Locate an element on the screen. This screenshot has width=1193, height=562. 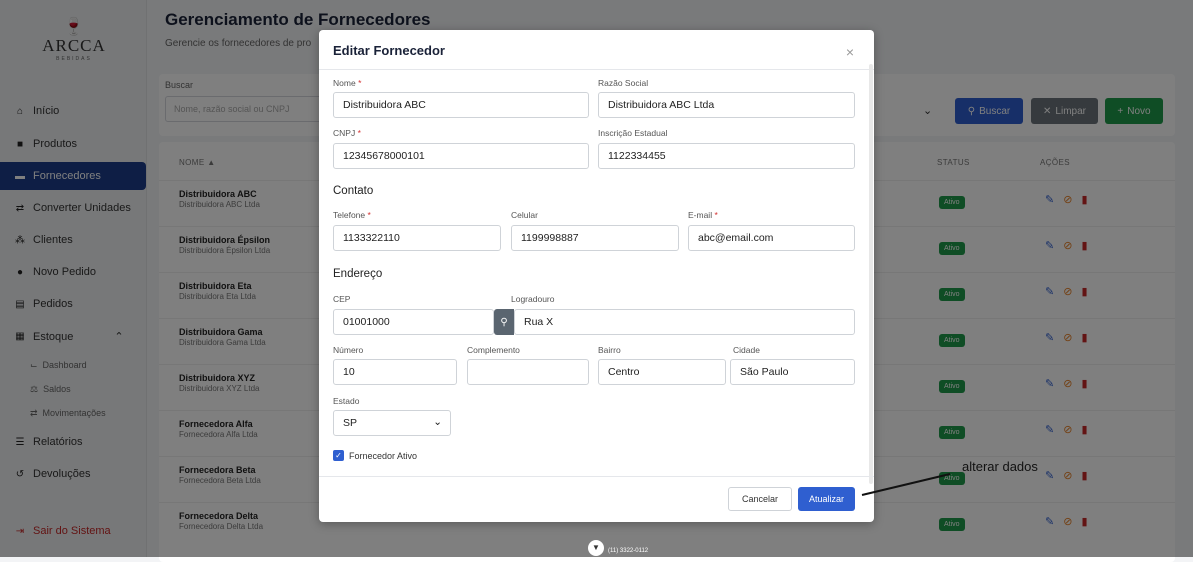
chevron-down-icon: ▼ is located at coordinates (596, 548).